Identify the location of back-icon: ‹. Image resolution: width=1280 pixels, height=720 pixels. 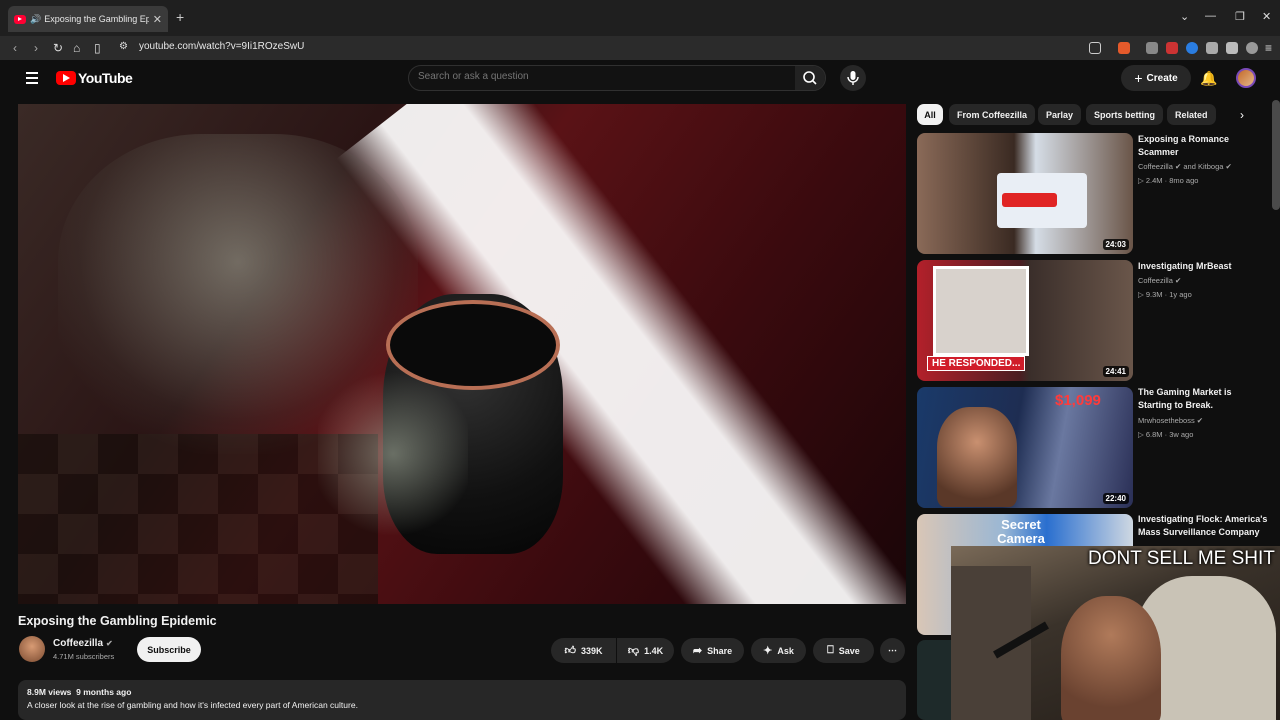
(15, 48).